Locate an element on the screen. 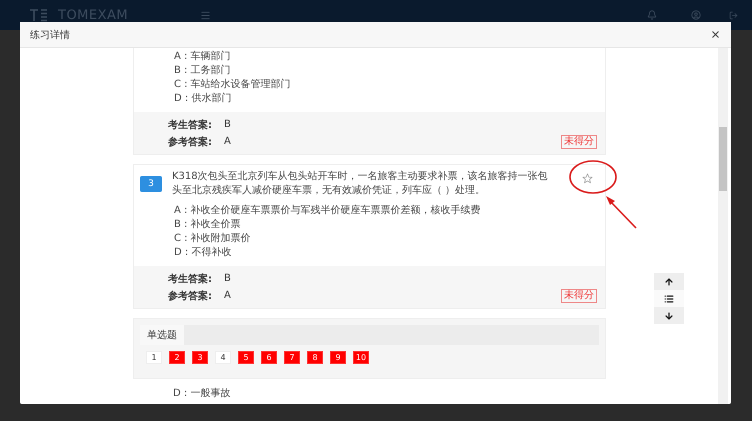 The width and height of the screenshot is (752, 421). list-icon is located at coordinates (669, 299).